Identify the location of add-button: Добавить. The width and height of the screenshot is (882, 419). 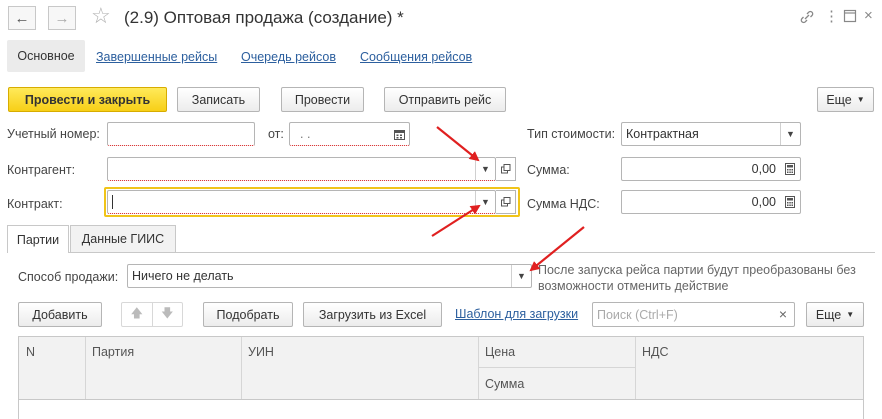
(60, 314).